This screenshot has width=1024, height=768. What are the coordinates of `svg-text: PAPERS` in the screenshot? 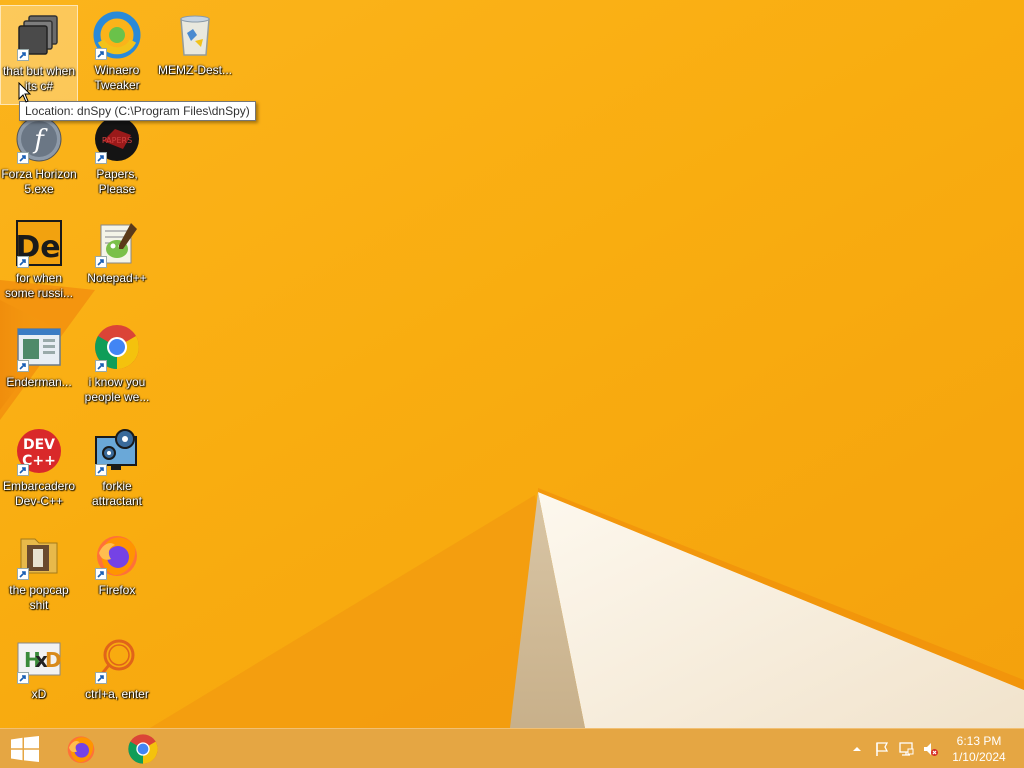 It's located at (117, 140).